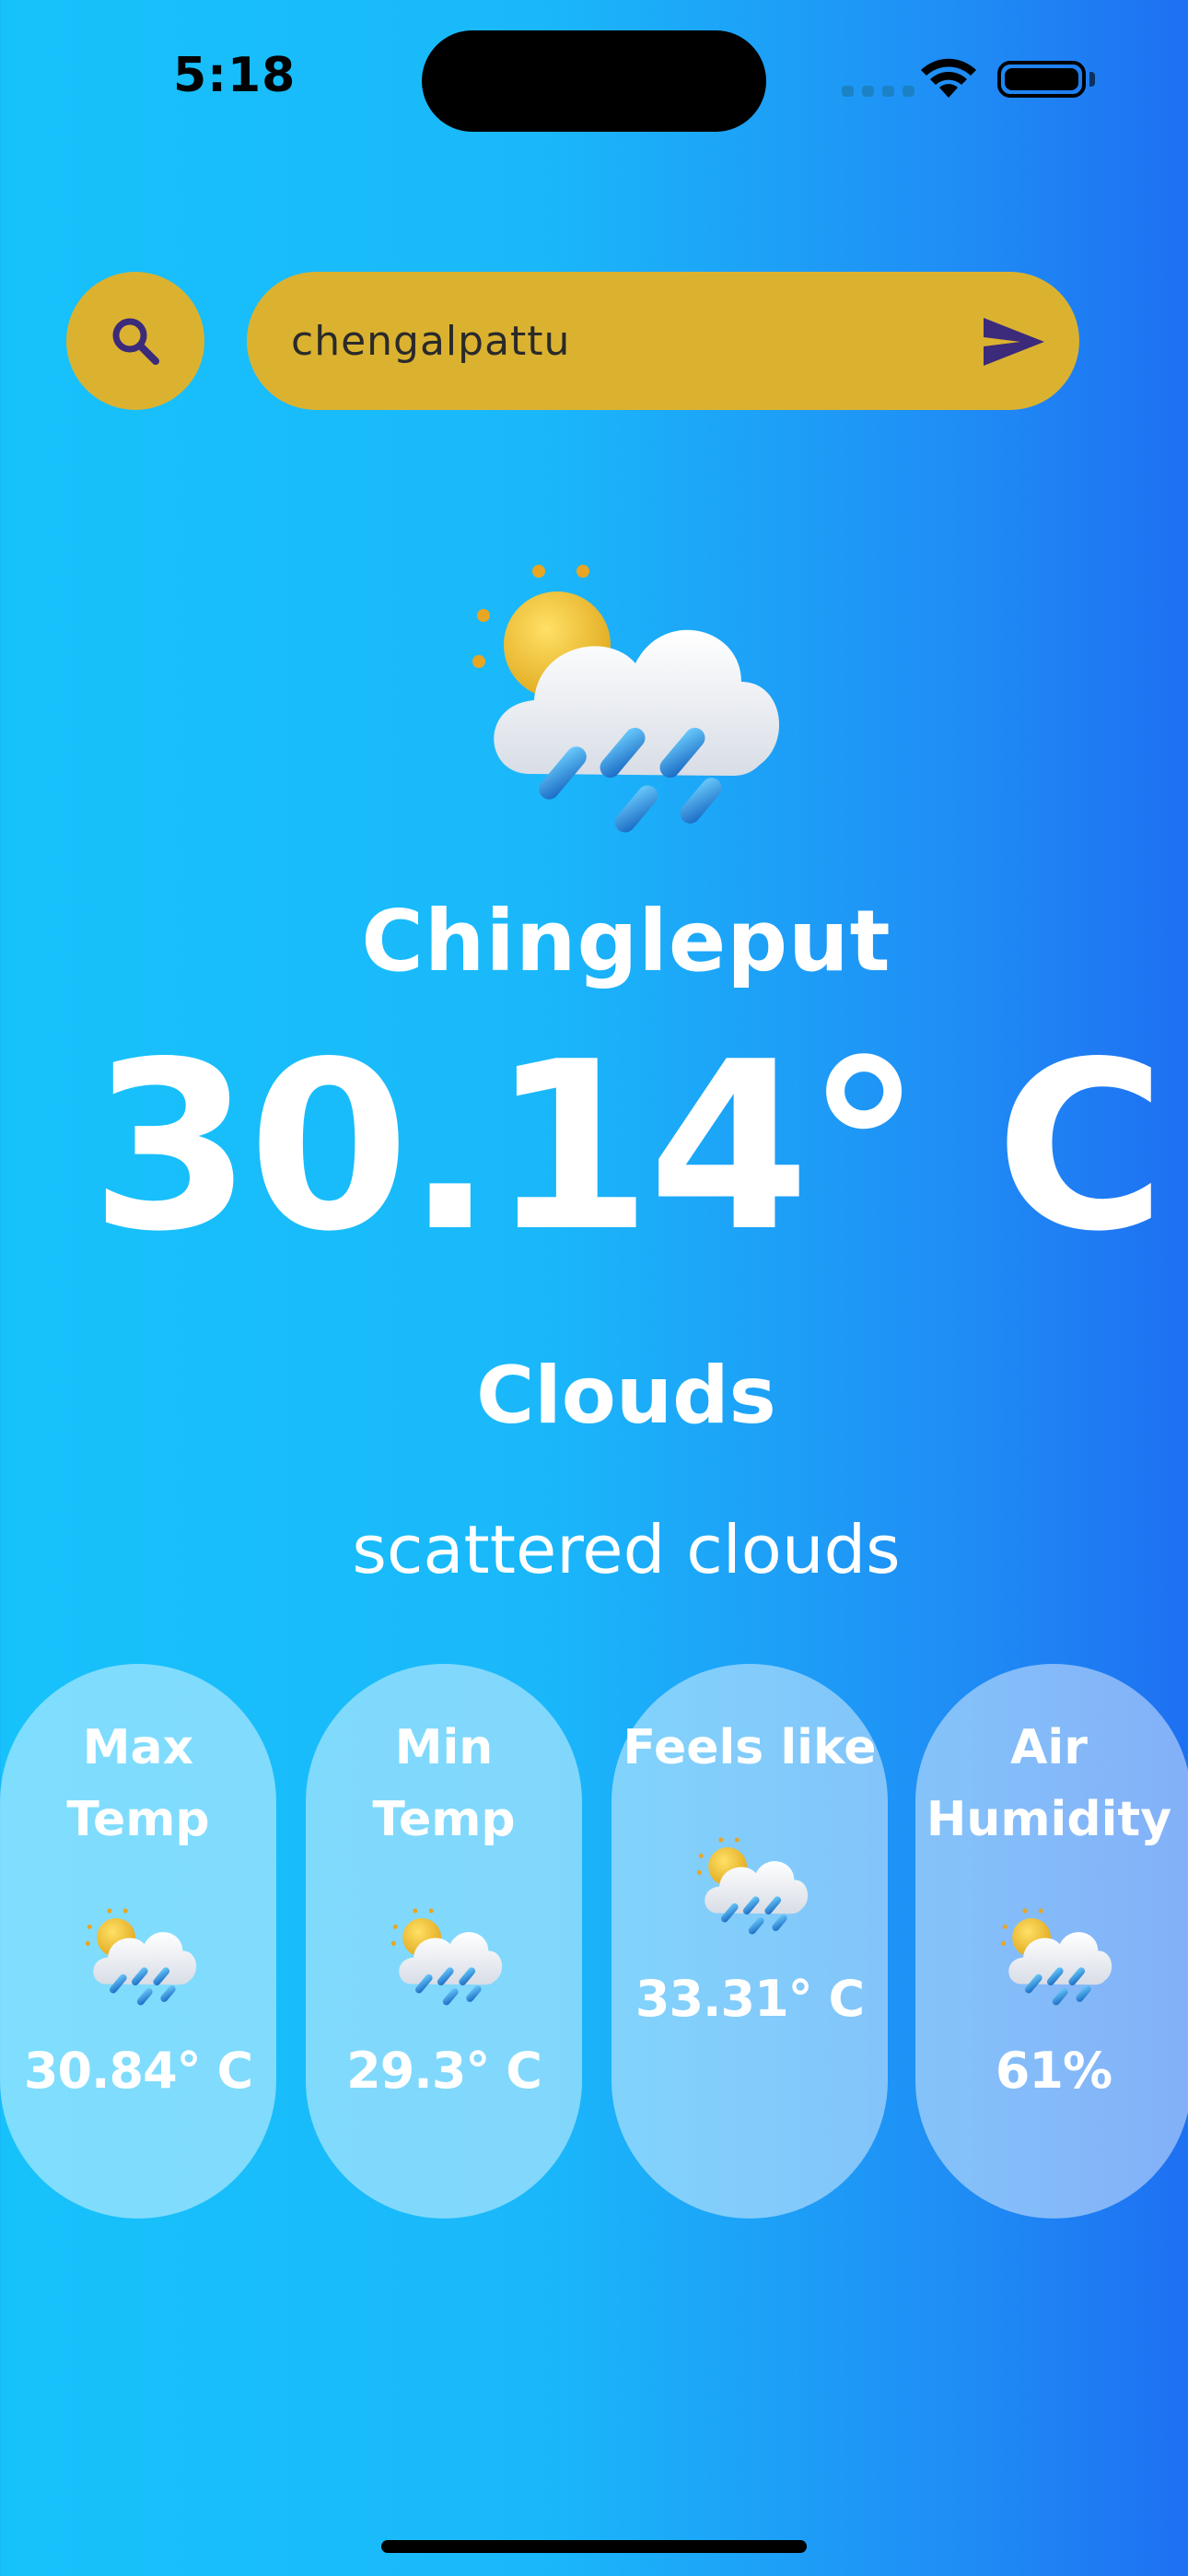 This screenshot has height=2576, width=1188. I want to click on search-button, so click(135, 341).